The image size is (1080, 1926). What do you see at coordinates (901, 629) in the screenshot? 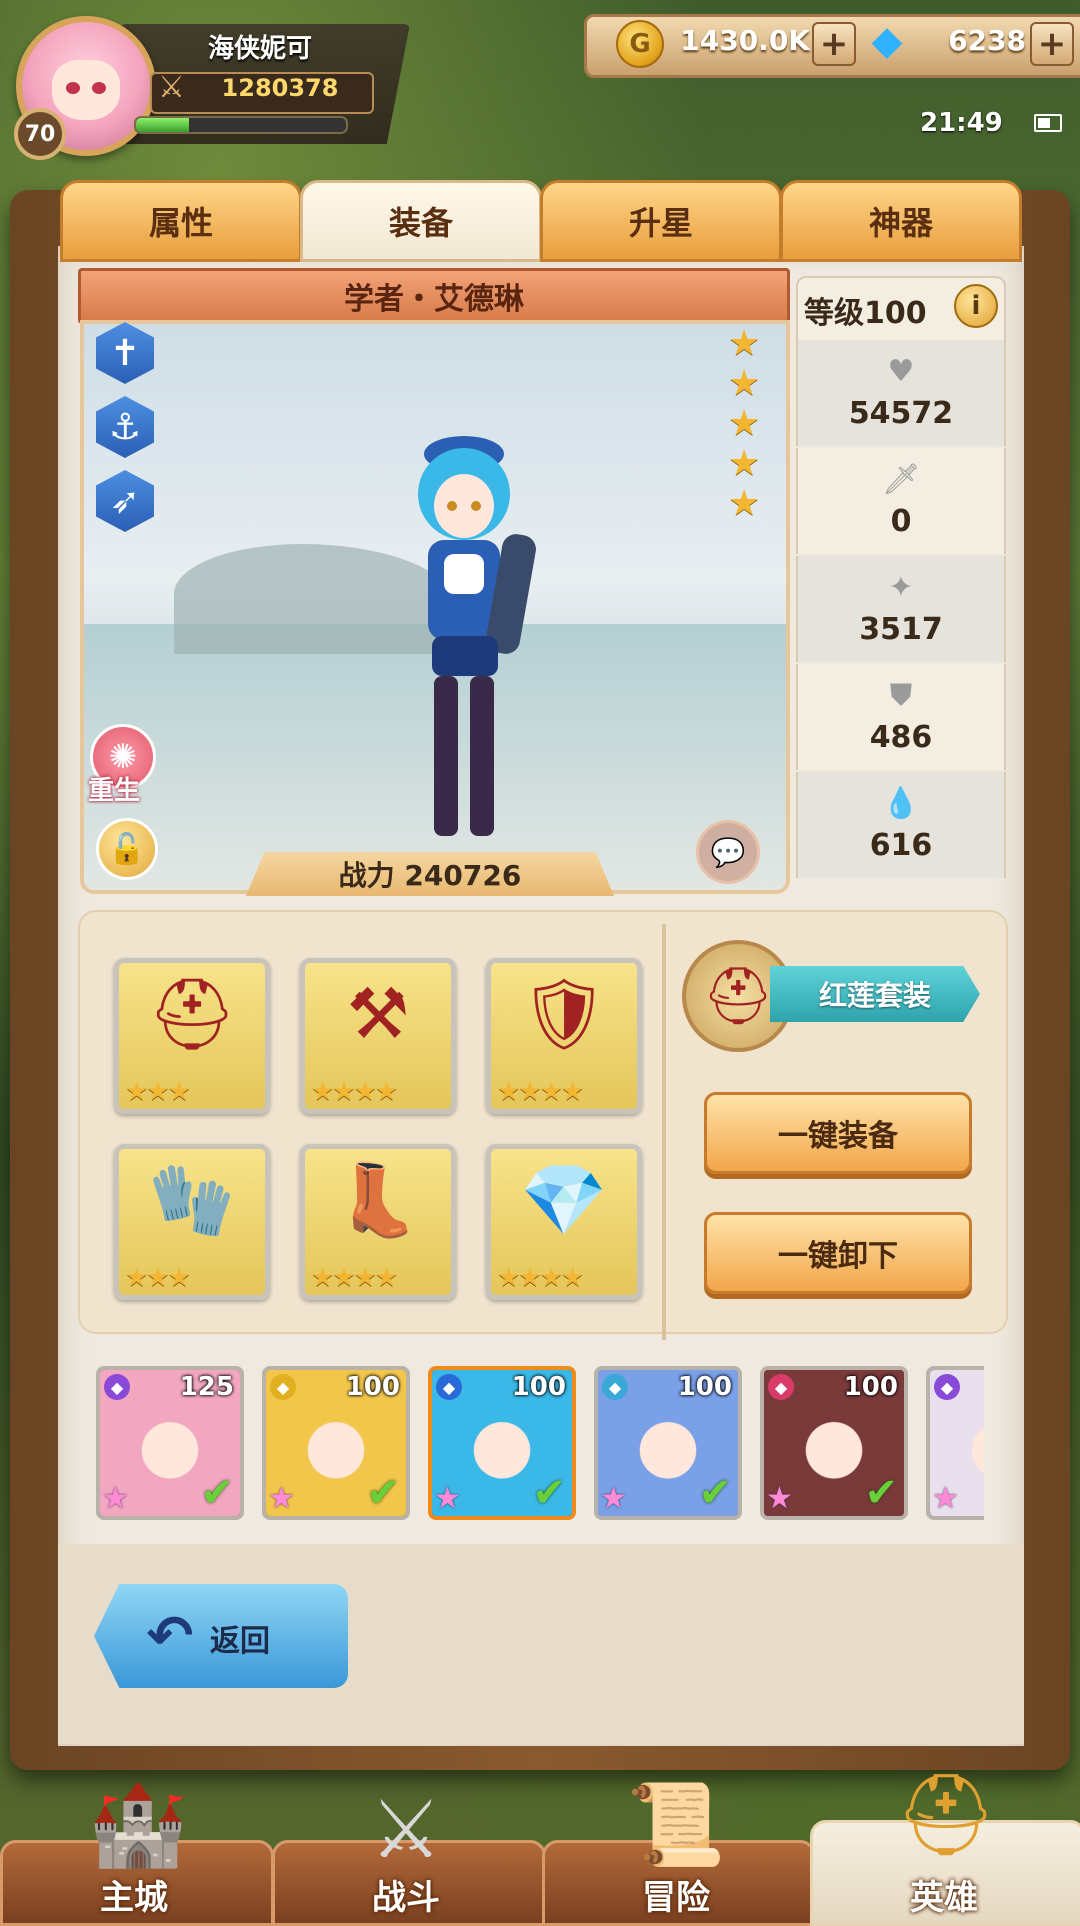
I see `stat-value: 3517` at bounding box center [901, 629].